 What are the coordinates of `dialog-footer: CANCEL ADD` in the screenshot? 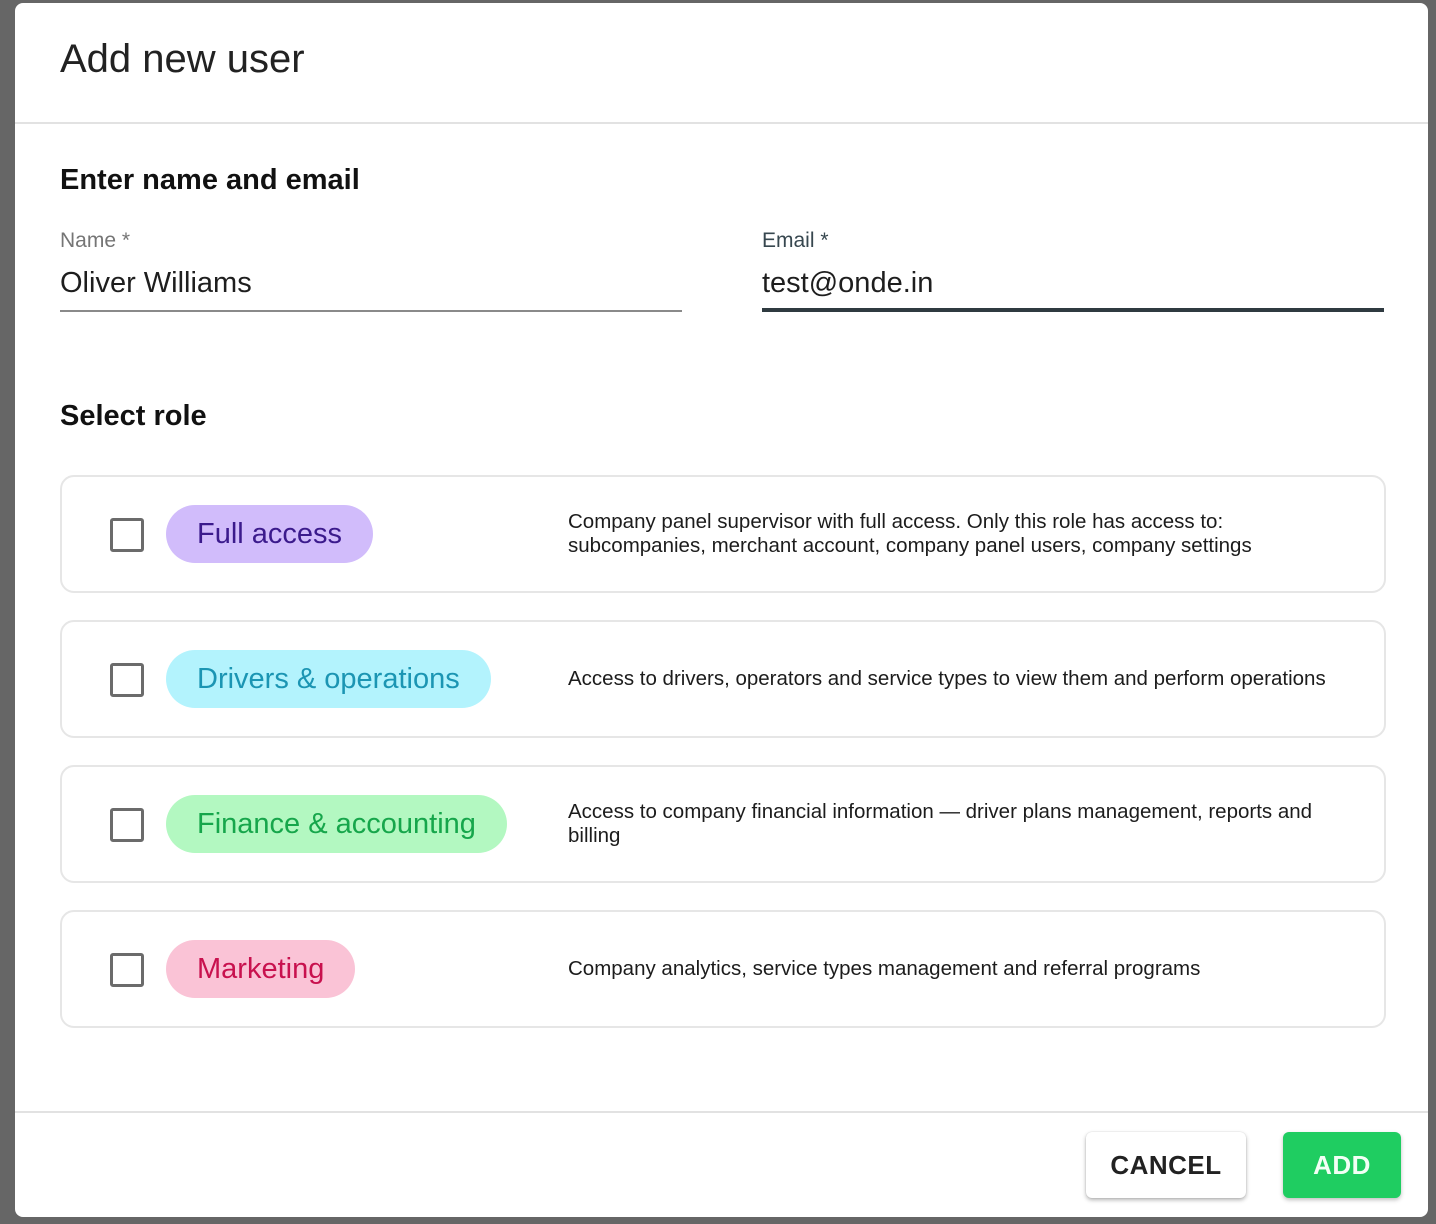 It's located at (721, 1164).